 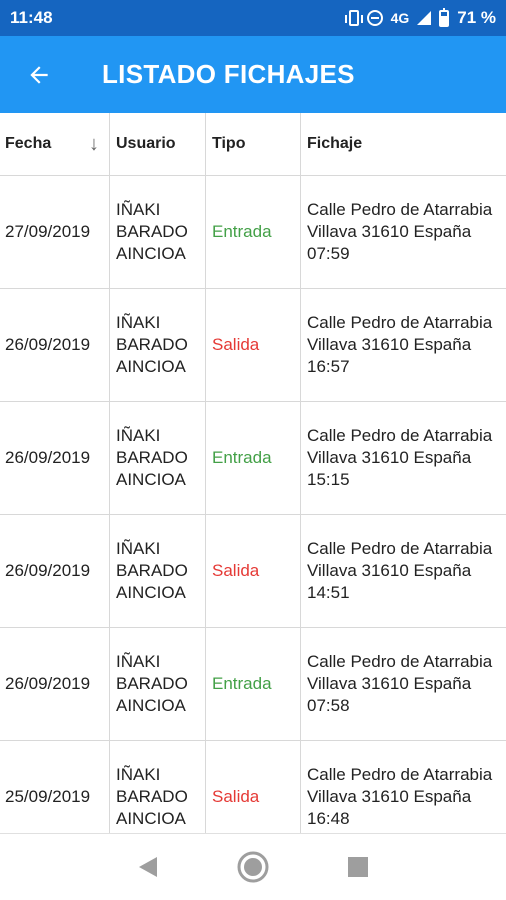 What do you see at coordinates (374, 18) in the screenshot?
I see `do-not-disturb-icon` at bounding box center [374, 18].